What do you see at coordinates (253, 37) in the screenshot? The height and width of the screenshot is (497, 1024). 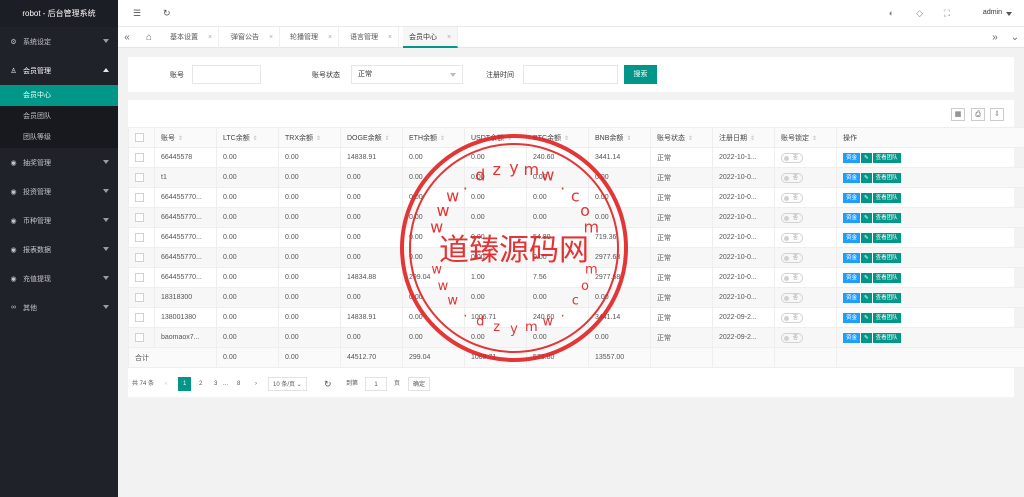 I see `tab-popup-notice: 弹窗公告 ×` at bounding box center [253, 37].